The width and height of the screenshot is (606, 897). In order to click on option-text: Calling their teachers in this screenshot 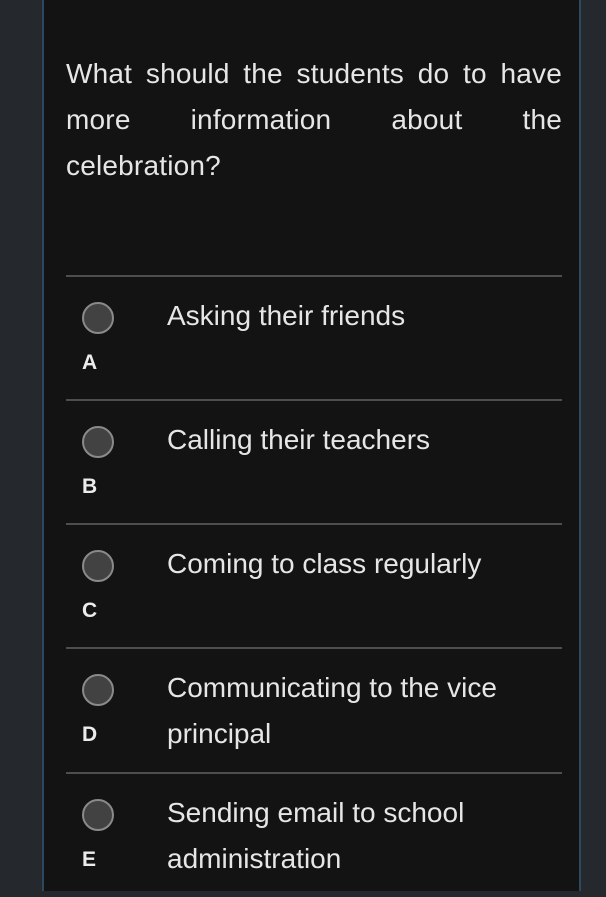, I will do `click(357, 440)`.